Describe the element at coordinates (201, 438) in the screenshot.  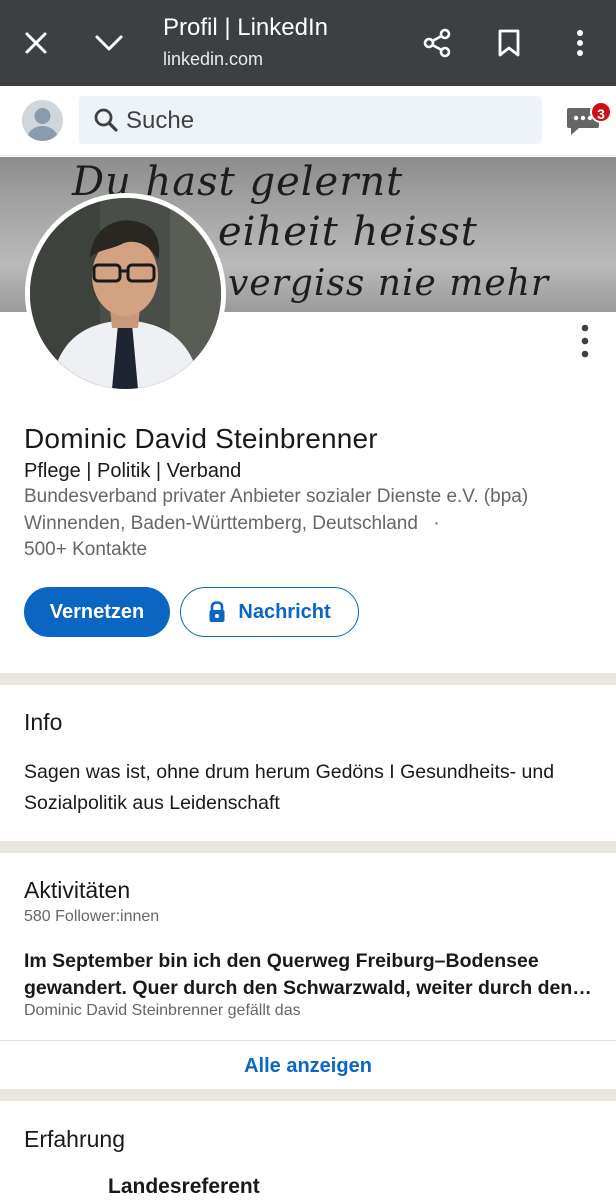
I see `profile-name: Dominic David Steinbrenner` at that location.